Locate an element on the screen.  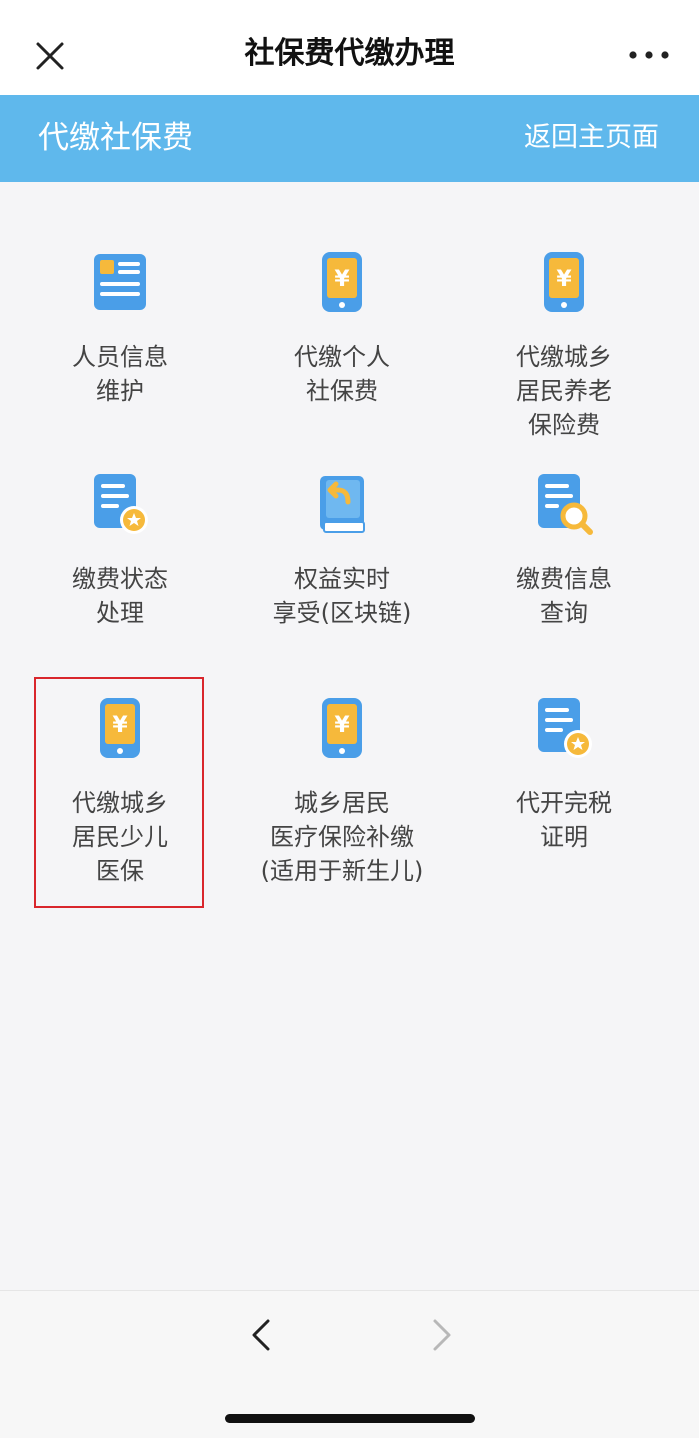
tile-label: 权益实时 享受(区块链) is located at coordinates (342, 596).